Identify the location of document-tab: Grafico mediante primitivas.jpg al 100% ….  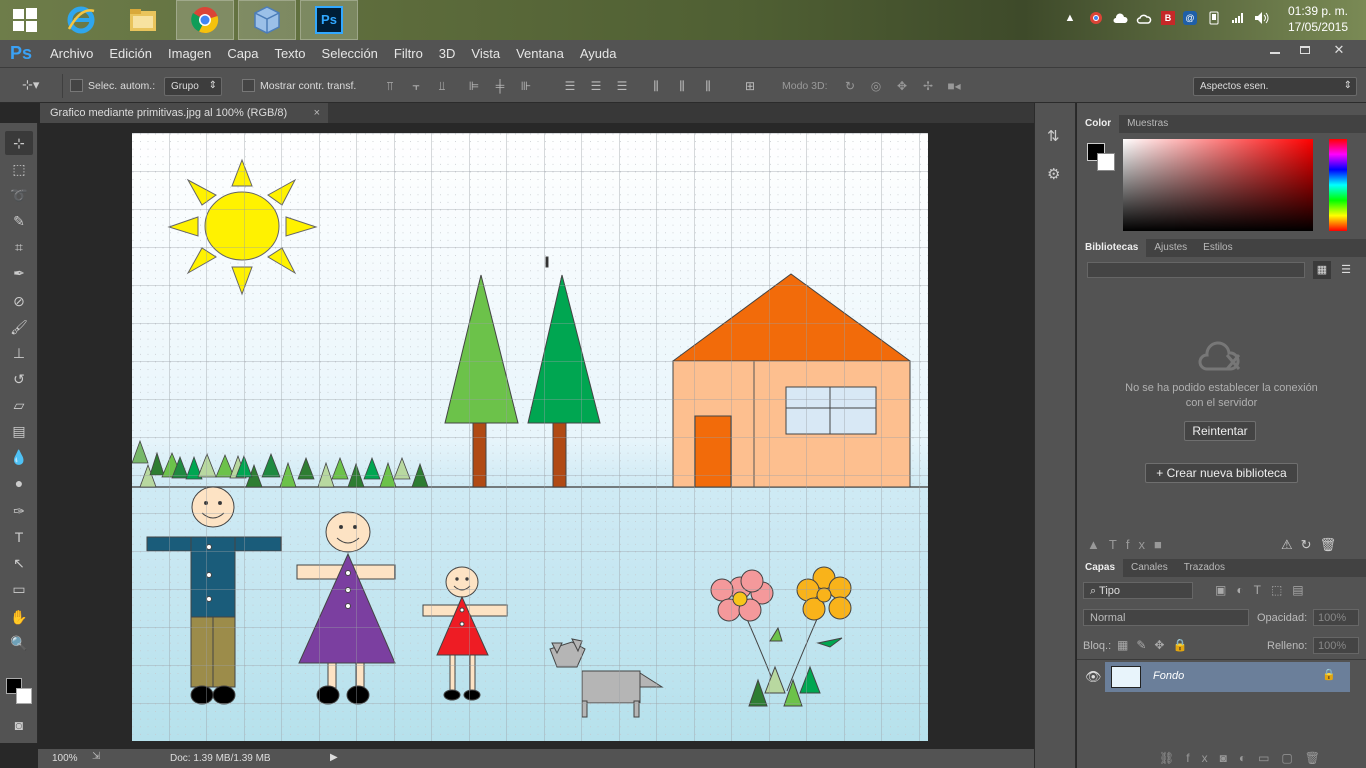
(184, 113).